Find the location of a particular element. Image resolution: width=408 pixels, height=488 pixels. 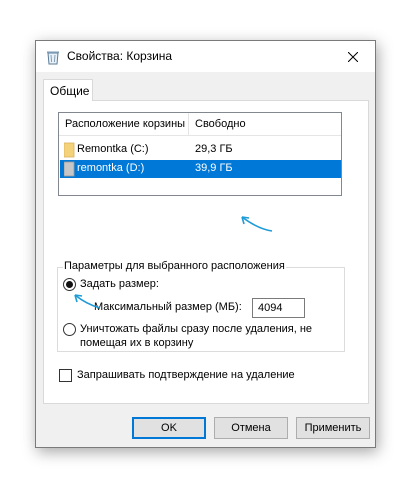

list-item-drive-c: Remontka (C:) 29,3 ГБ is located at coordinates (200, 150).